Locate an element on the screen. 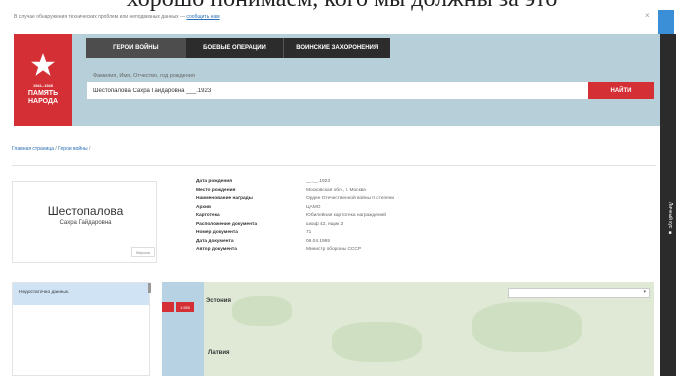 This screenshot has height=376, width=684. caption-strip: хорошо понимаем, кого мы должны за это is located at coordinates (342, 6).